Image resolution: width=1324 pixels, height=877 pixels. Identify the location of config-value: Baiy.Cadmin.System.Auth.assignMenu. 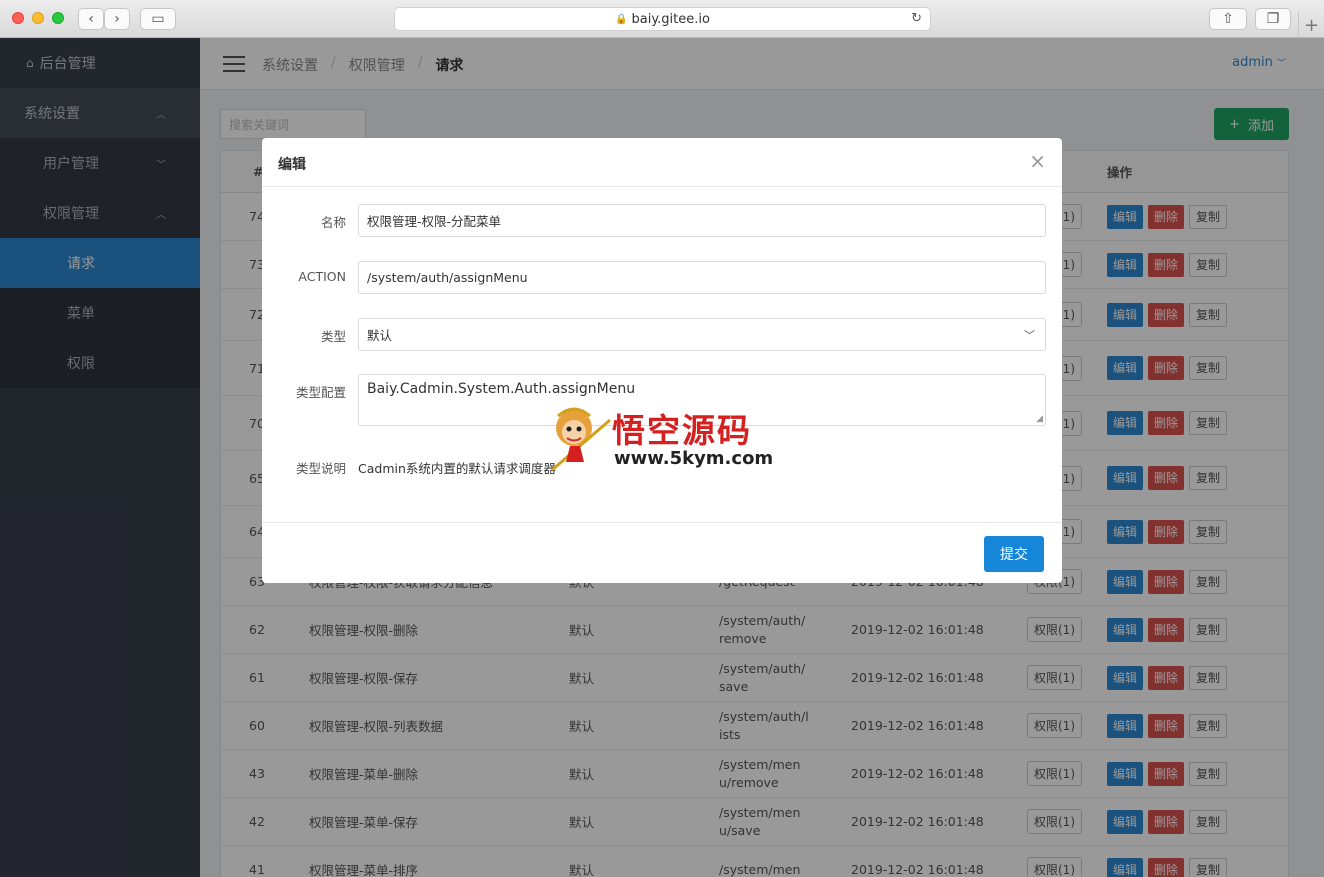
(501, 389).